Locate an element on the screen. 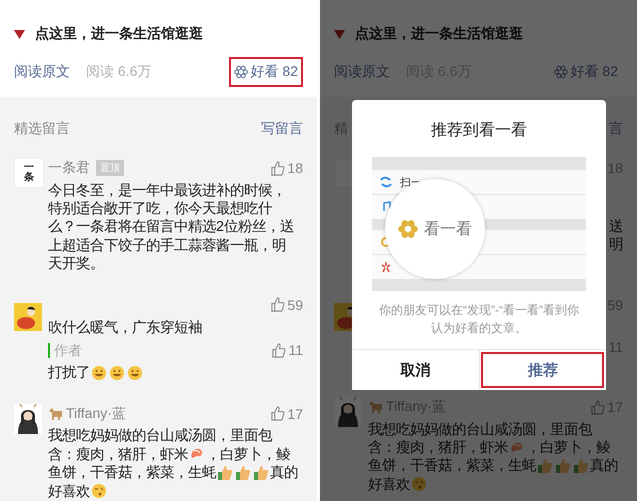 Image resolution: width=637 pixels, height=501 pixels. comment-text: 今日冬至，是一年中最该进补的时候， is located at coordinates (167, 191).